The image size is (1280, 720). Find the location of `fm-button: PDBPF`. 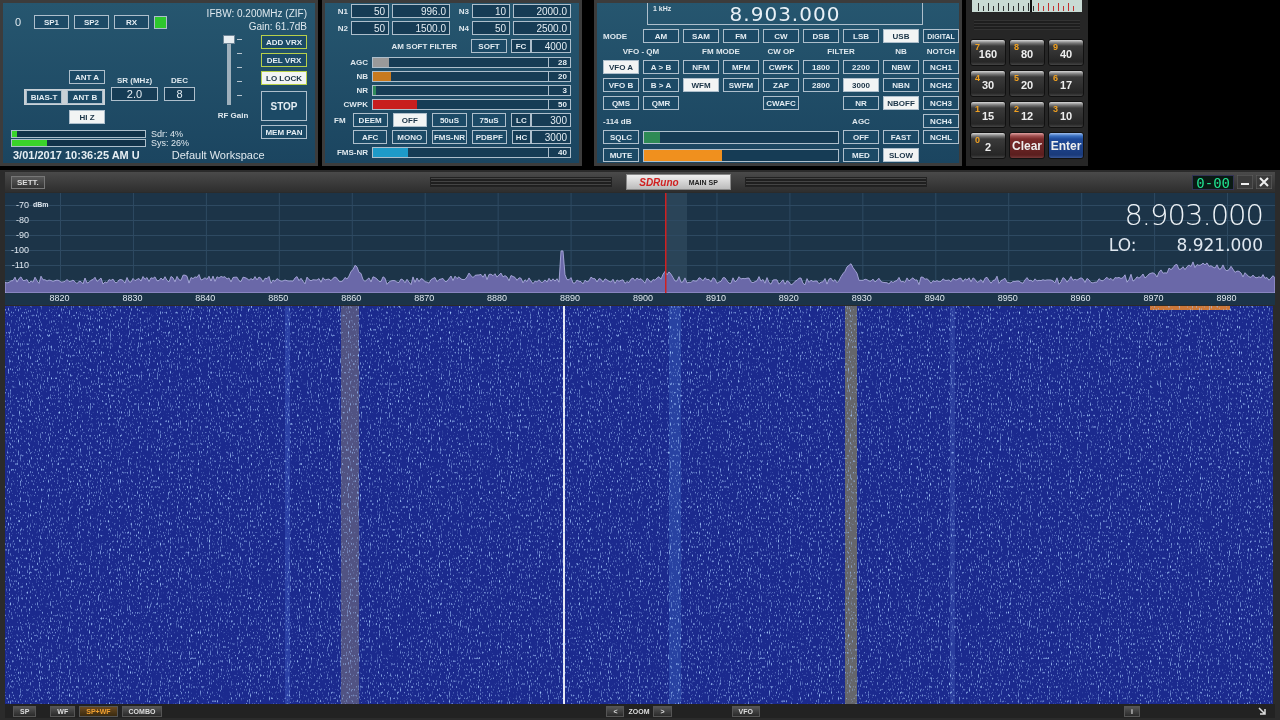

fm-button: PDBPF is located at coordinates (489, 137).